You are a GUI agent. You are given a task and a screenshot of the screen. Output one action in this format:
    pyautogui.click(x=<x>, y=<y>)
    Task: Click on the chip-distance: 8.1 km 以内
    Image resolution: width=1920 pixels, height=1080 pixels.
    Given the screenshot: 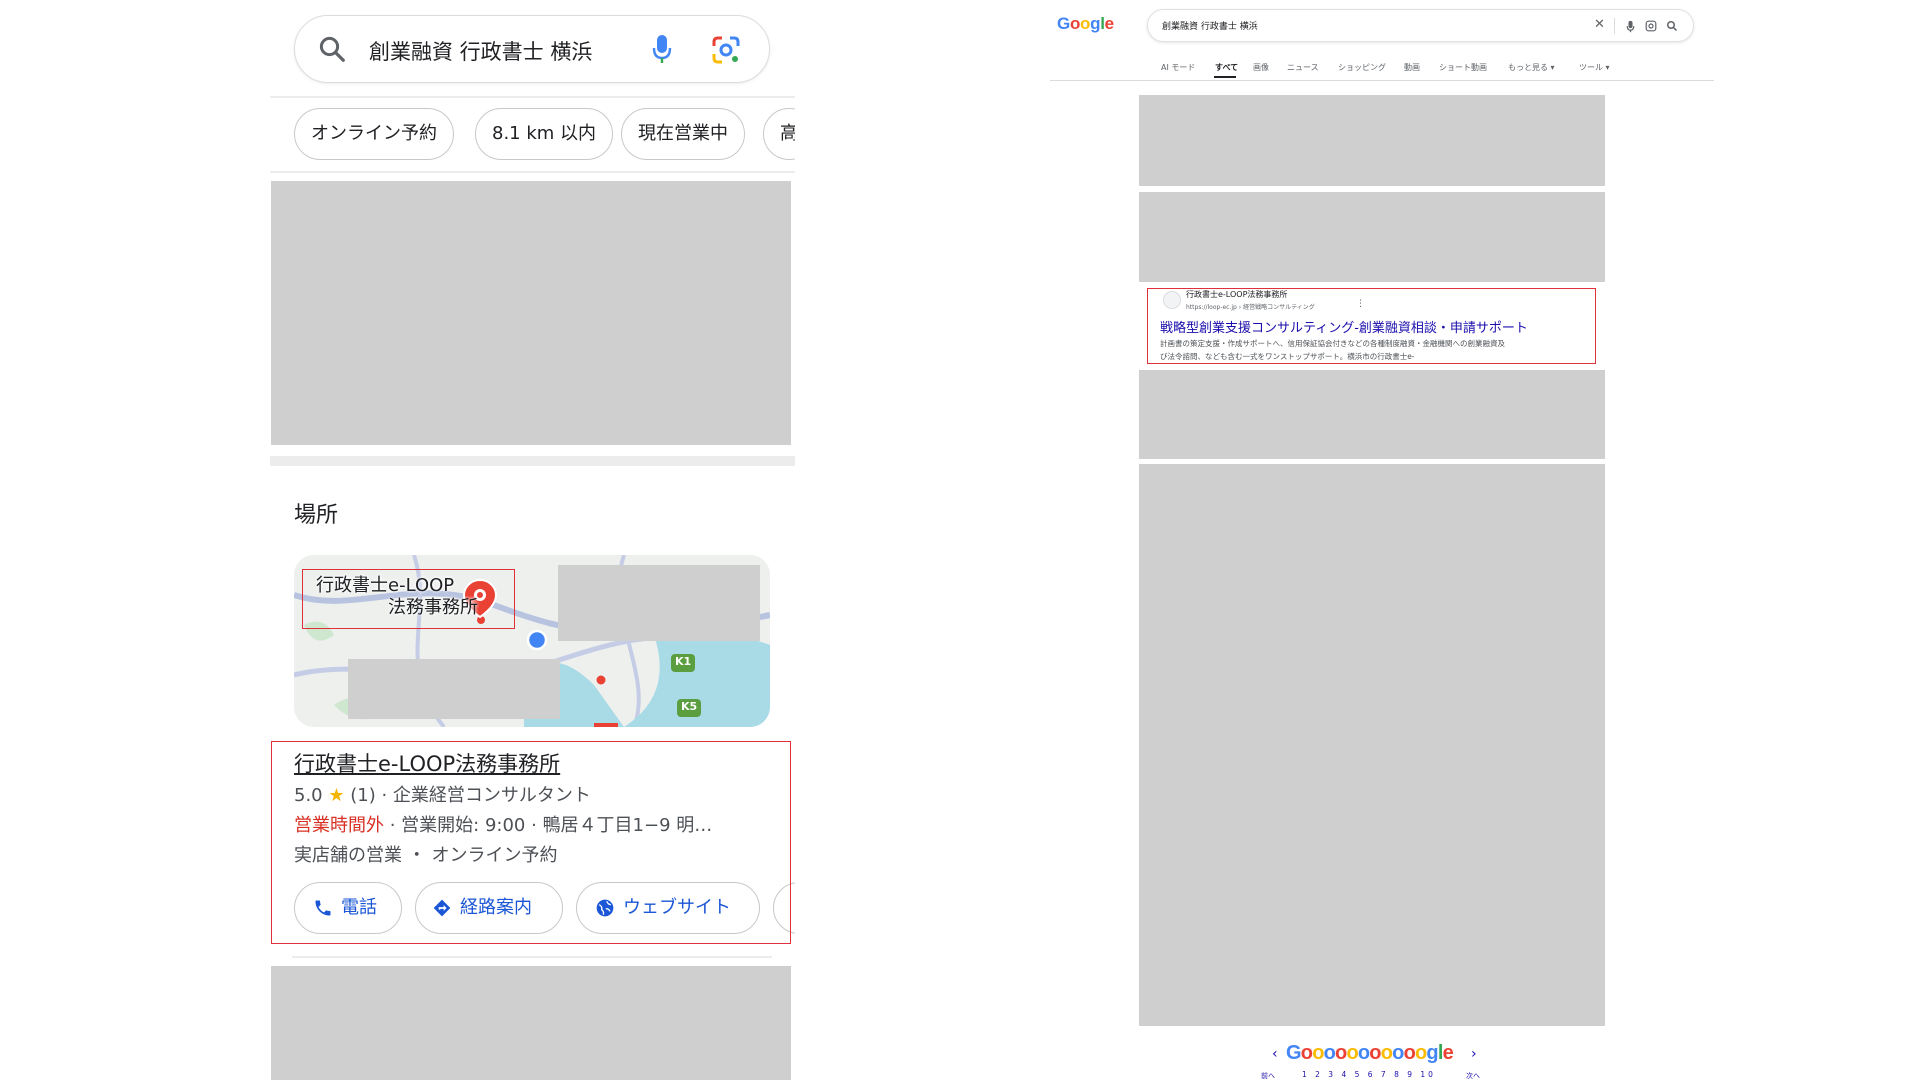 What is the action you would take?
    pyautogui.click(x=544, y=134)
    